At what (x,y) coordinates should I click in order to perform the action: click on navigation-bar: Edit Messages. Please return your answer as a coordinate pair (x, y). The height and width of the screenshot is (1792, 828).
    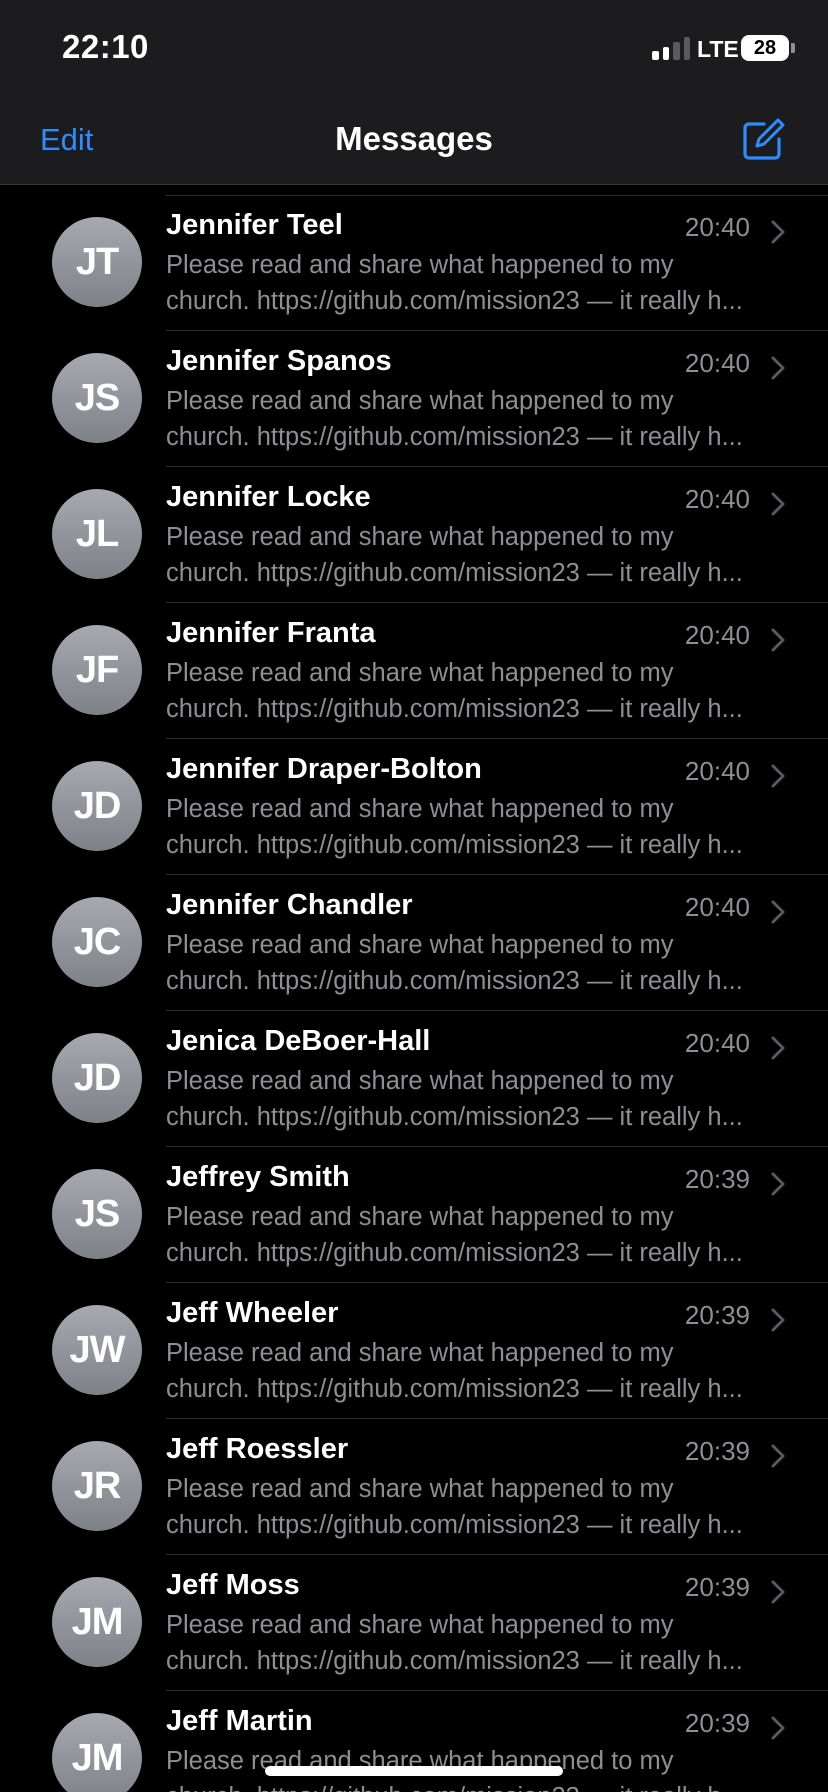
    Looking at the image, I should click on (414, 142).